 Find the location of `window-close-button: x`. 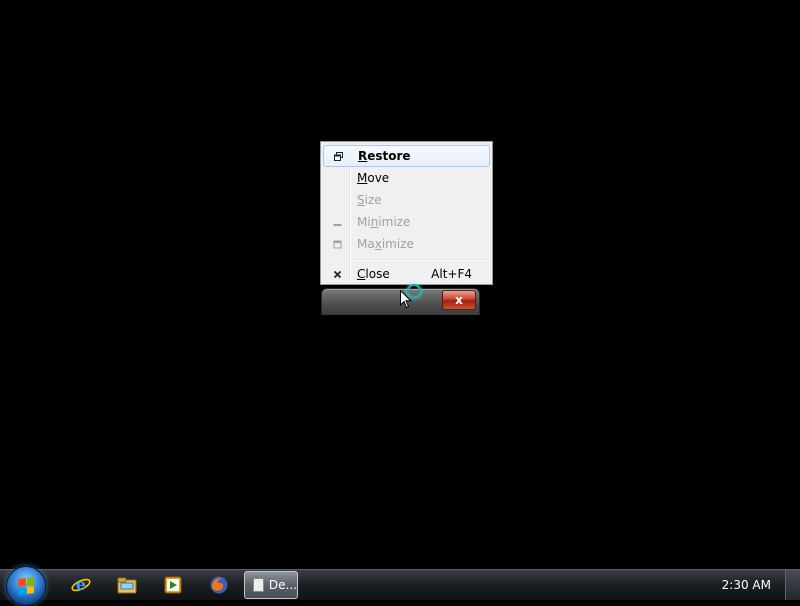

window-close-button: x is located at coordinates (459, 300).